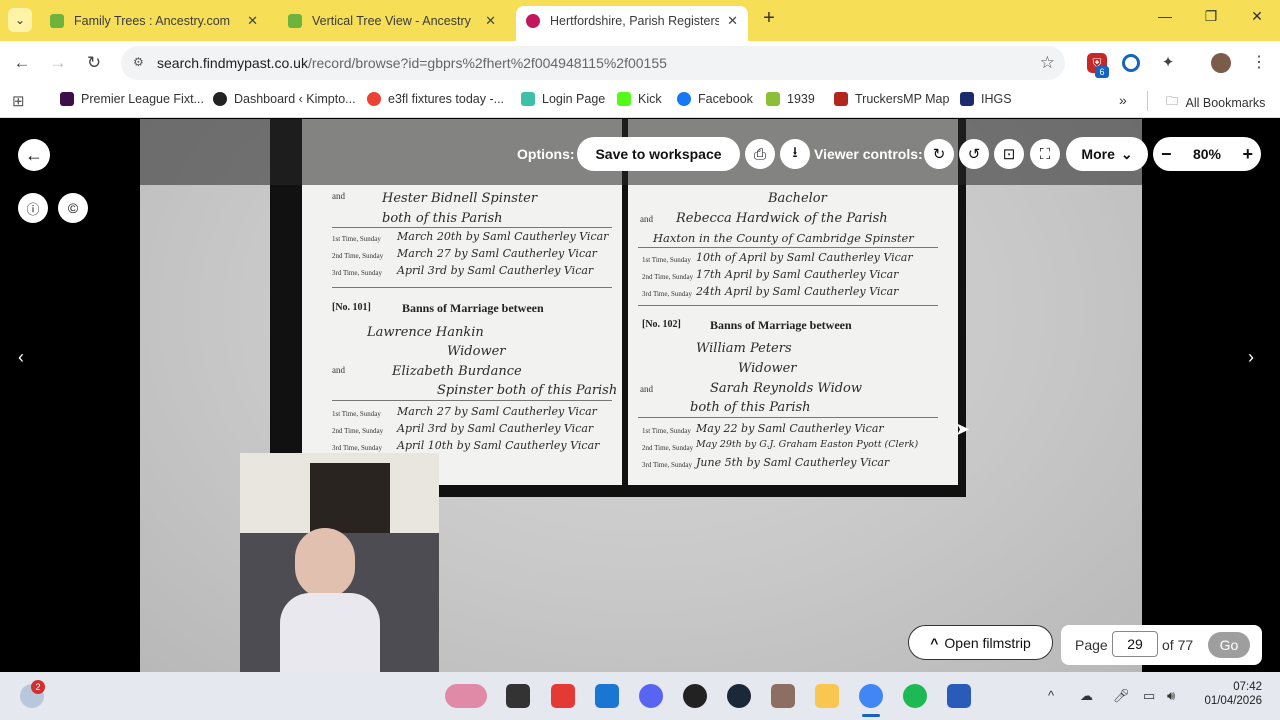 The height and width of the screenshot is (720, 1280). Describe the element at coordinates (1045, 154) in the screenshot. I see `fullscreen-icon: ⛶` at that location.